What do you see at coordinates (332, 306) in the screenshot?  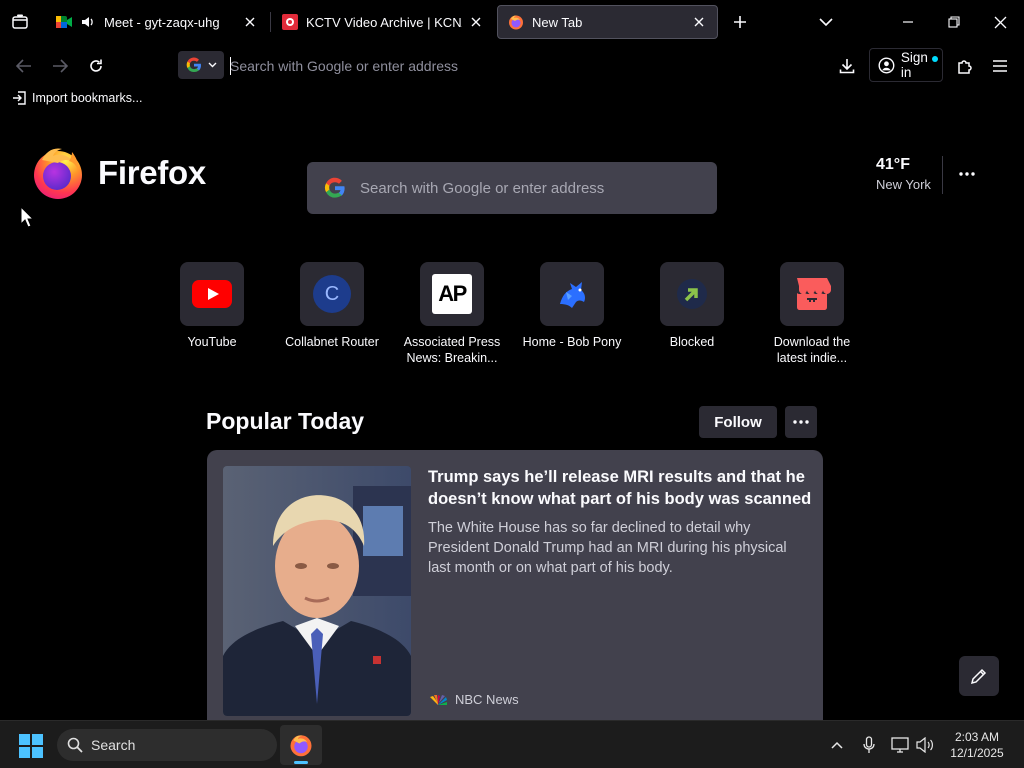 I see `shortcut-collabnet-router: C Collabnet Router` at bounding box center [332, 306].